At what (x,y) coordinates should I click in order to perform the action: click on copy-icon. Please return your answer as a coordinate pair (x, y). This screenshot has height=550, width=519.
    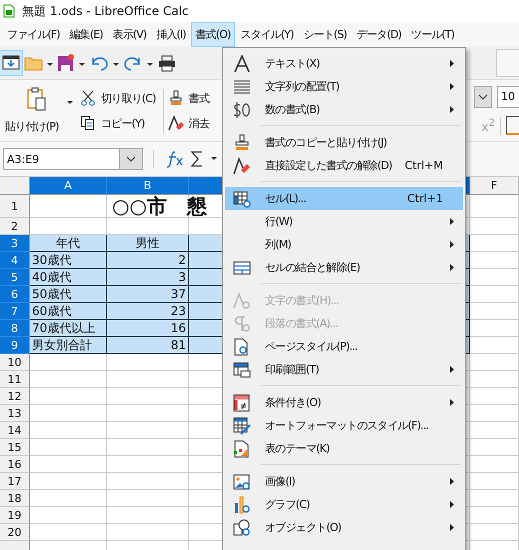
    Looking at the image, I should click on (88, 123).